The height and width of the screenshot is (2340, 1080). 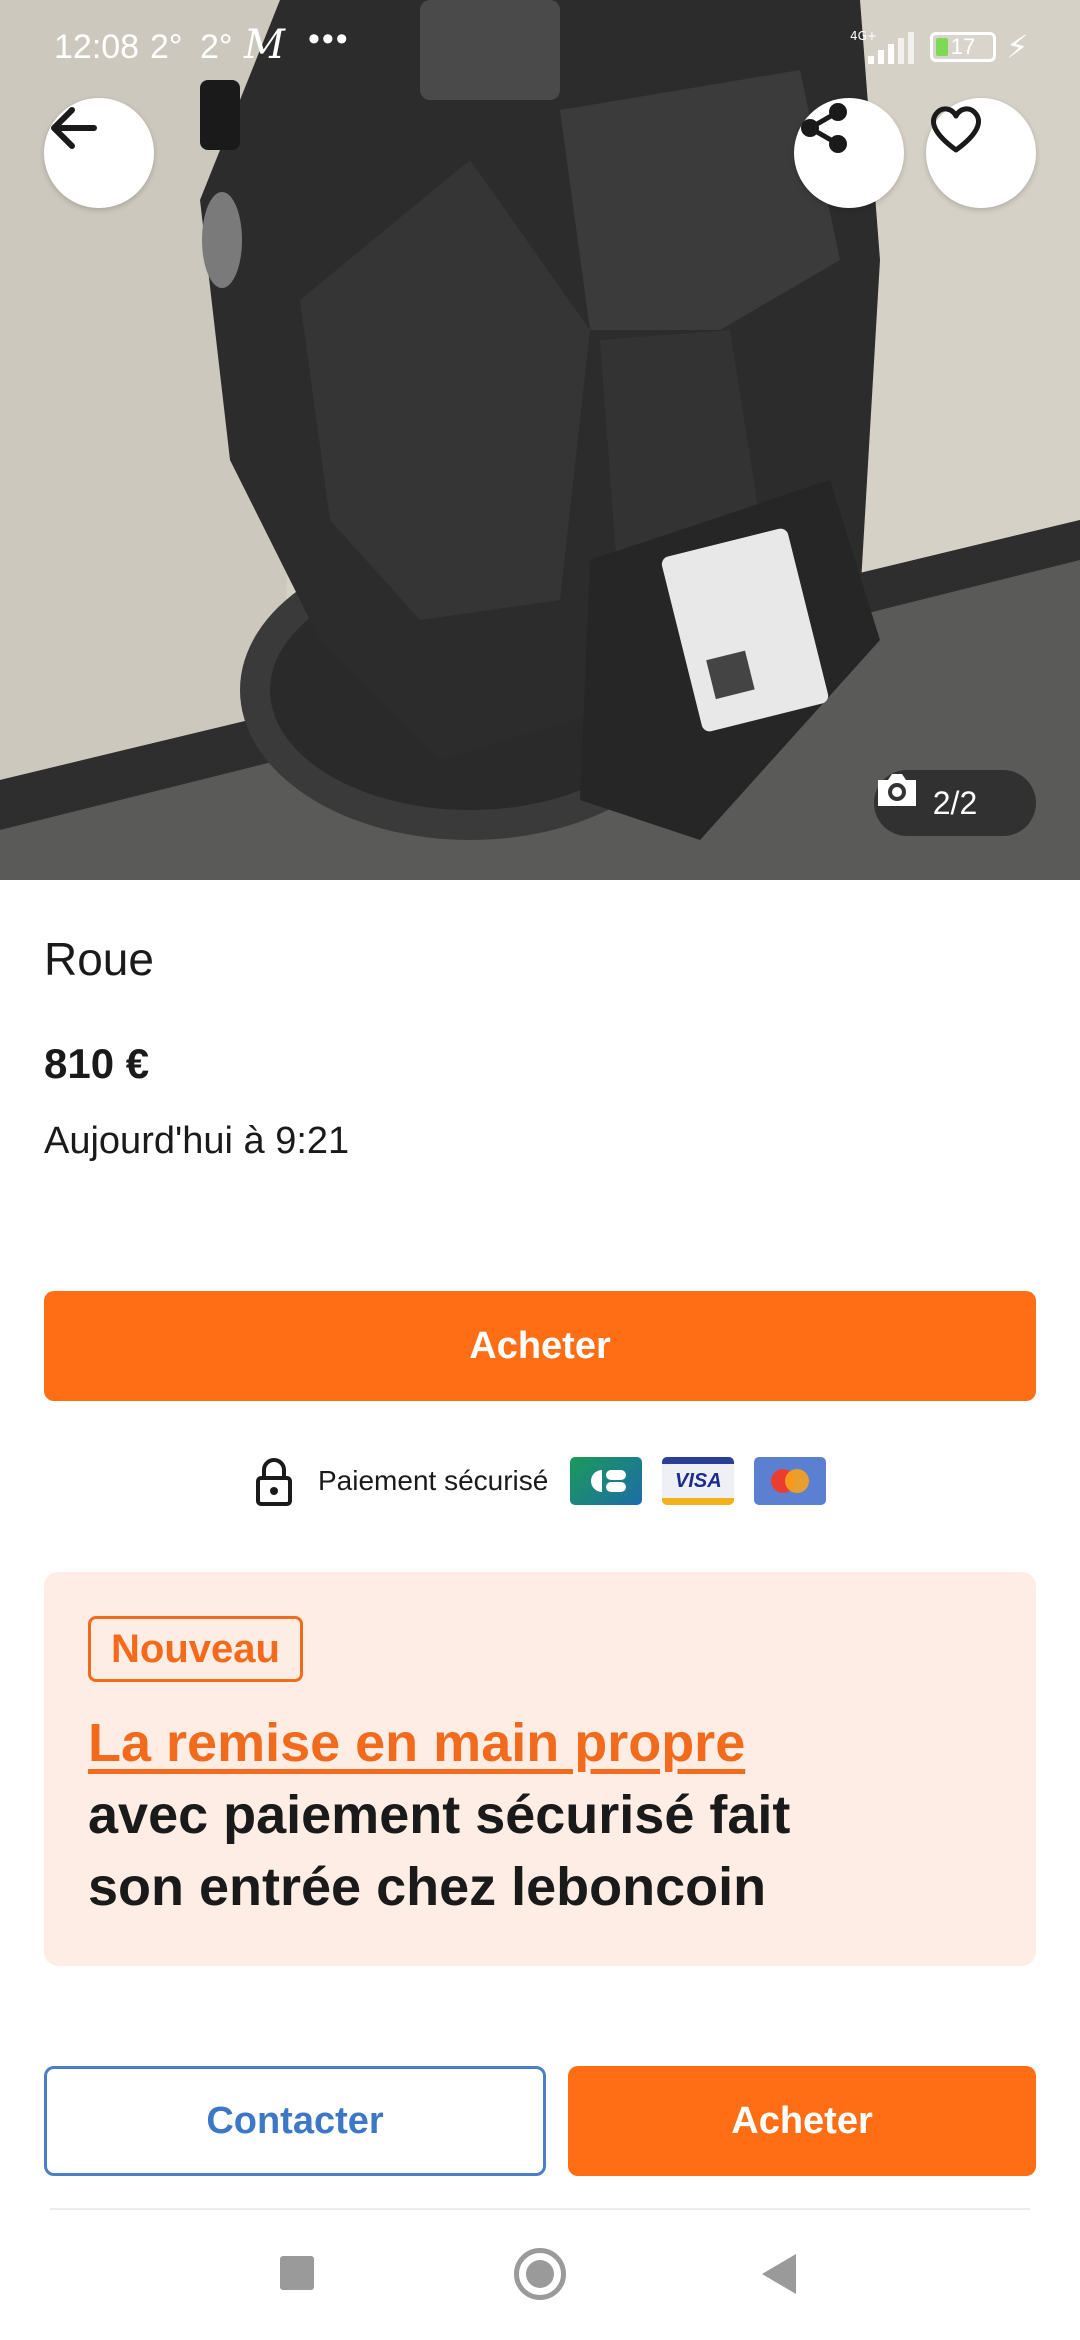 I want to click on home-nav-button, so click(x=540, y=2274).